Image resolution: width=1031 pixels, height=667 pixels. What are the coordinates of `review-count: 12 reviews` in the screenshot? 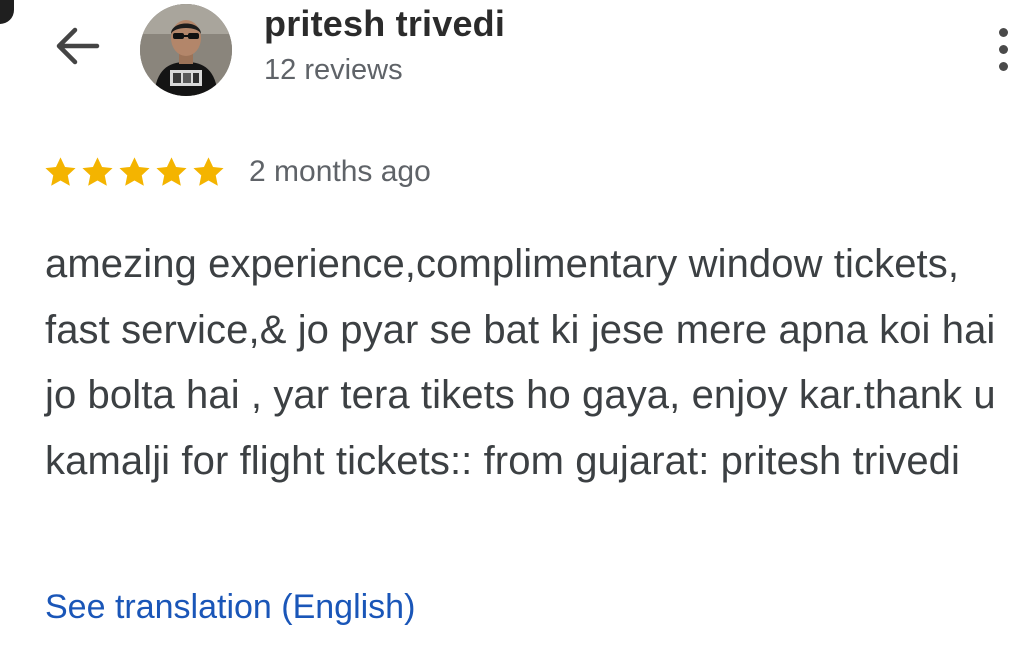 It's located at (333, 70).